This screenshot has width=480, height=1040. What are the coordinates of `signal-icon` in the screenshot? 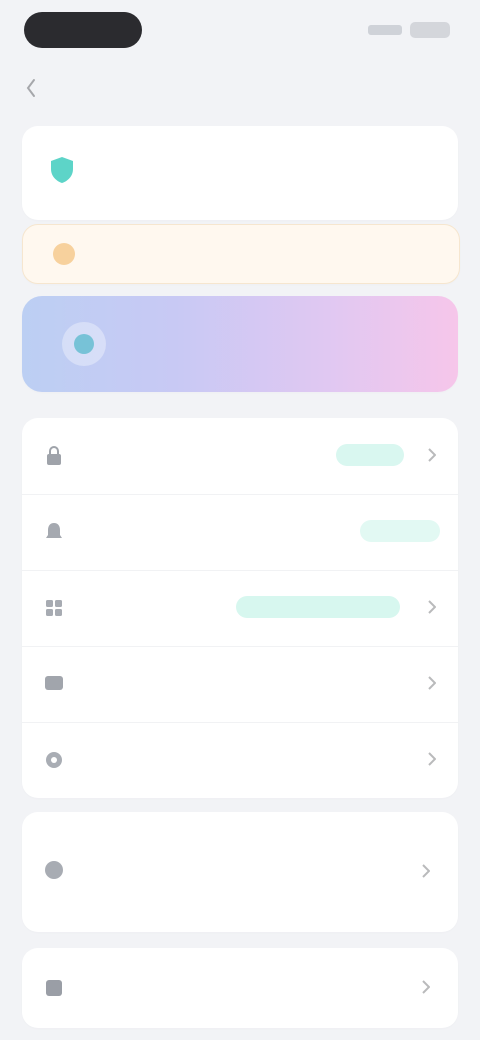 It's located at (385, 30).